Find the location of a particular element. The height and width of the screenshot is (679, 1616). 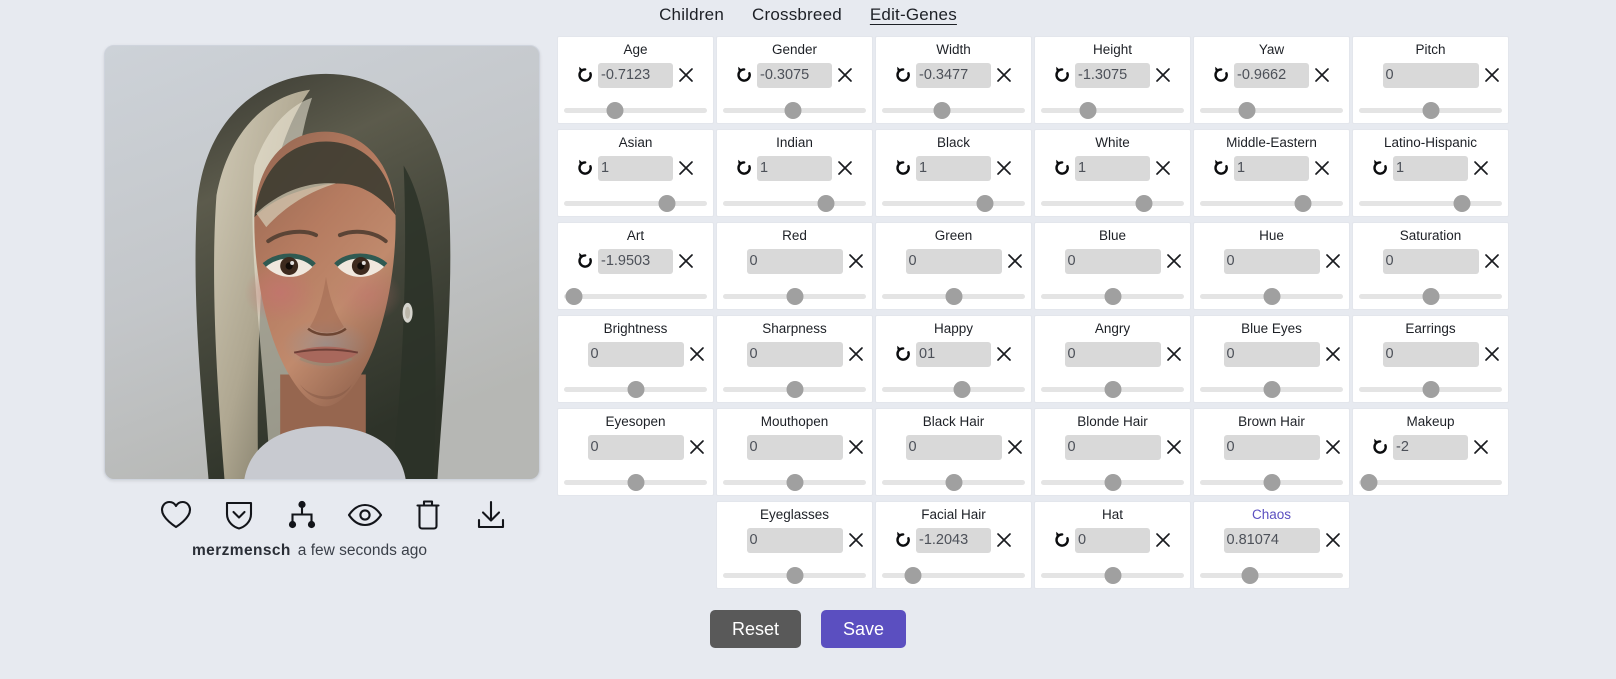

clear-icon-earrings is located at coordinates (1492, 354).